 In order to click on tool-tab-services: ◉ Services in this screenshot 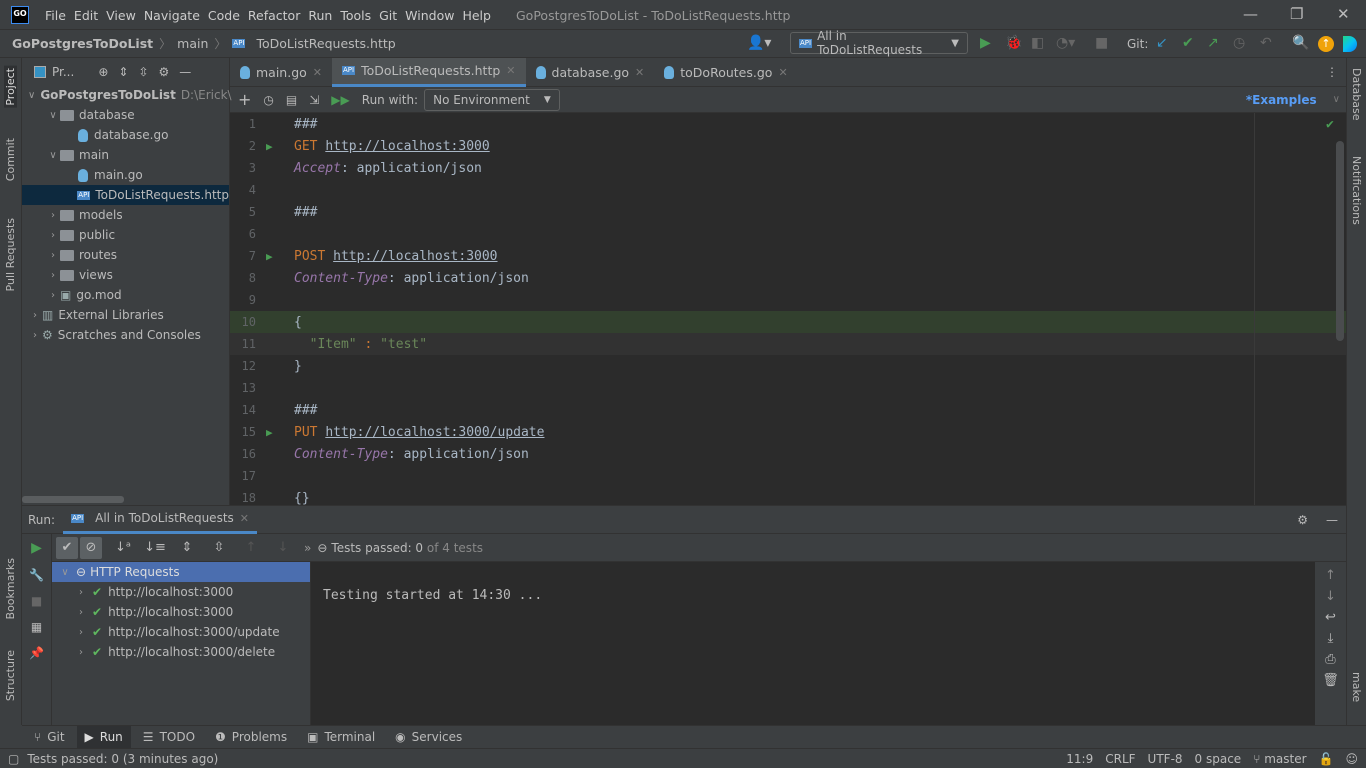, I will do `click(428, 737)`.